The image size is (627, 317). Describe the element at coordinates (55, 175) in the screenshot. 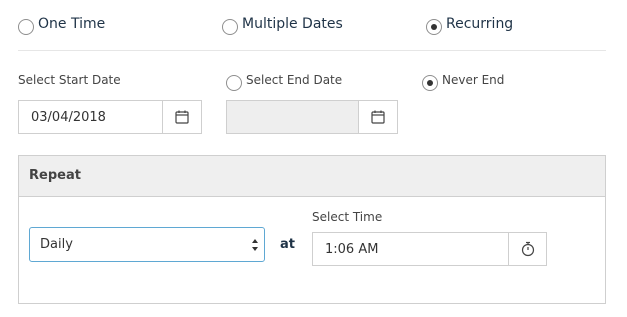

I see `repeat-panel-title: Repeat` at that location.